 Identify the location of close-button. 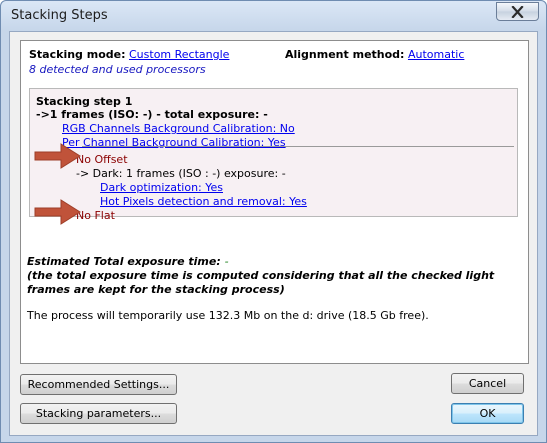
(517, 11).